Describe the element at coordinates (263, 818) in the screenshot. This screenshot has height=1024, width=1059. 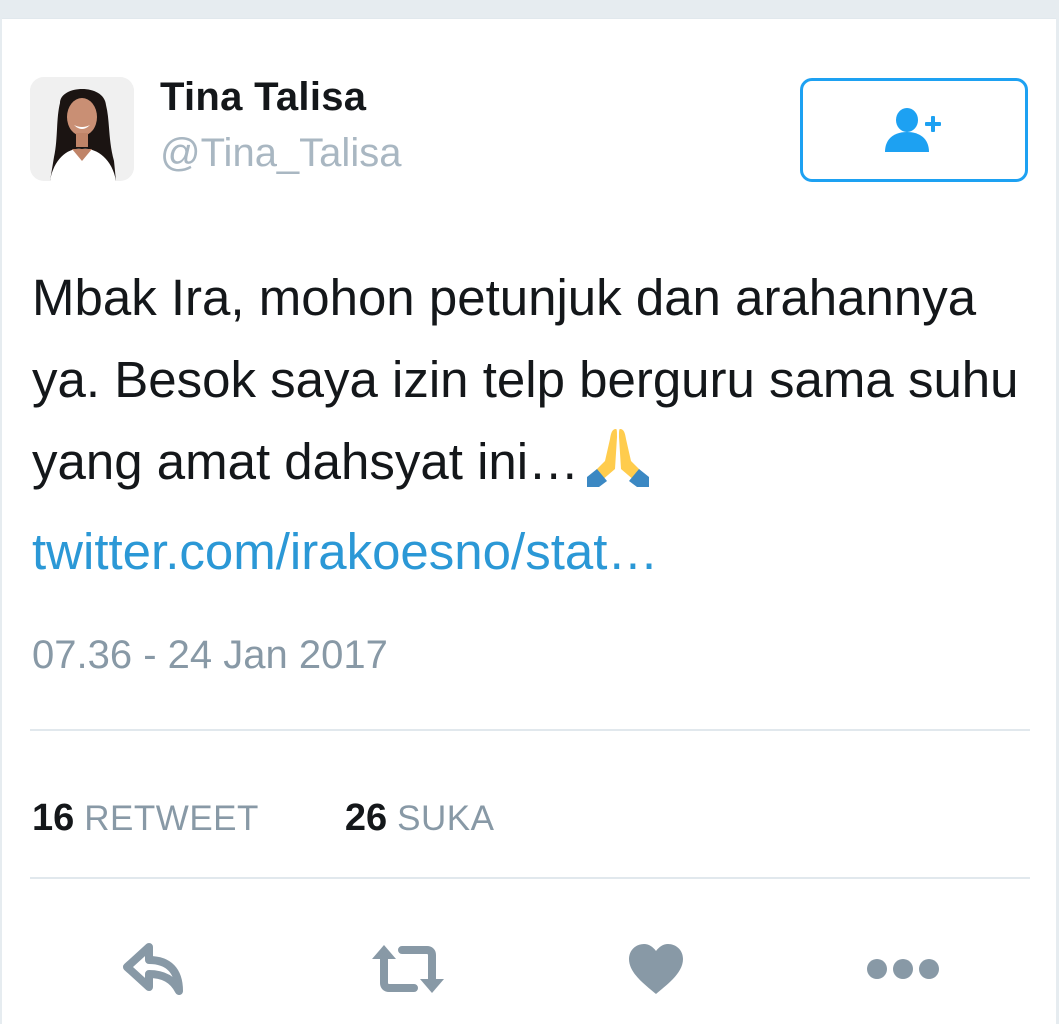
I see `tweet-stats: 16 RETWEET 26 SUKA` at that location.